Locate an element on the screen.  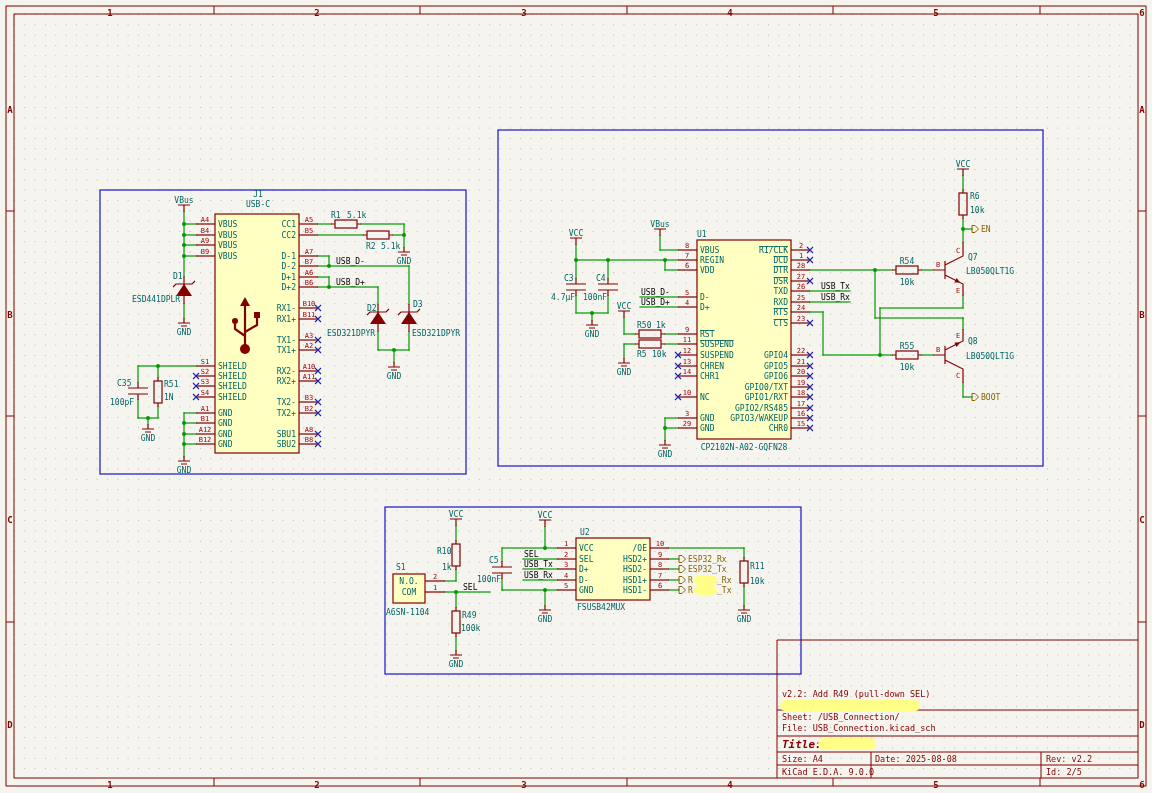
value-label: 1N is located at coordinates (169, 397).